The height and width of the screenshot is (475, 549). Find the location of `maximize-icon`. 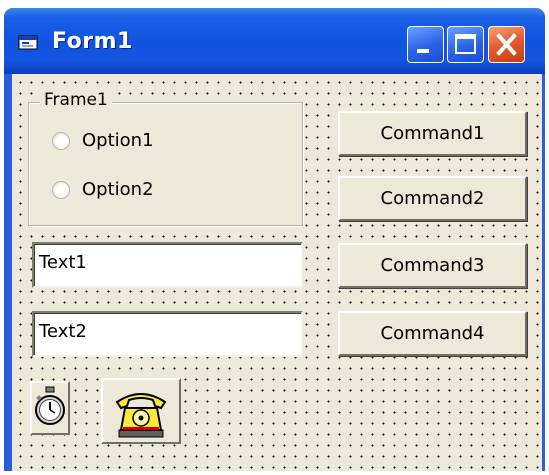

maximize-icon is located at coordinates (465, 44).